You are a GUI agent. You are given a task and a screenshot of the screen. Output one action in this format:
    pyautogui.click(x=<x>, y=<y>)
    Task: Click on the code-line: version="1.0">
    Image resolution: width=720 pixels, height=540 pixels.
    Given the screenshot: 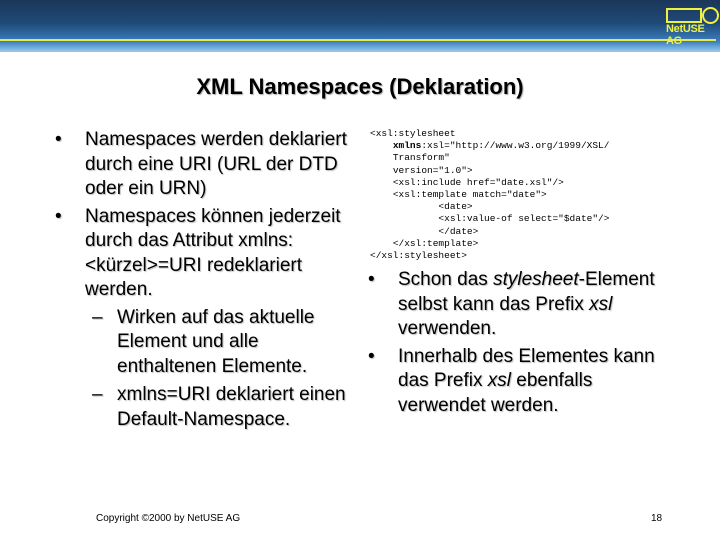 What is the action you would take?
    pyautogui.click(x=432, y=170)
    